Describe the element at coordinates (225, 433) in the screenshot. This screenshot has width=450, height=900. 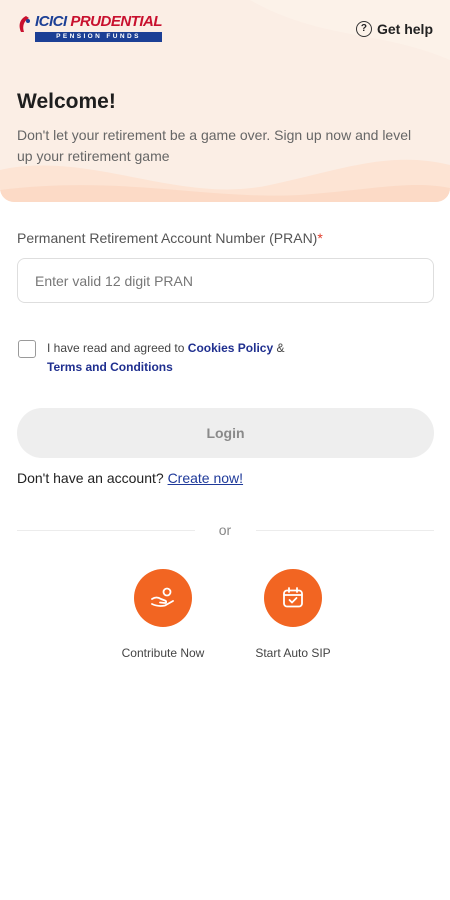
I see `login-button: Login` at that location.